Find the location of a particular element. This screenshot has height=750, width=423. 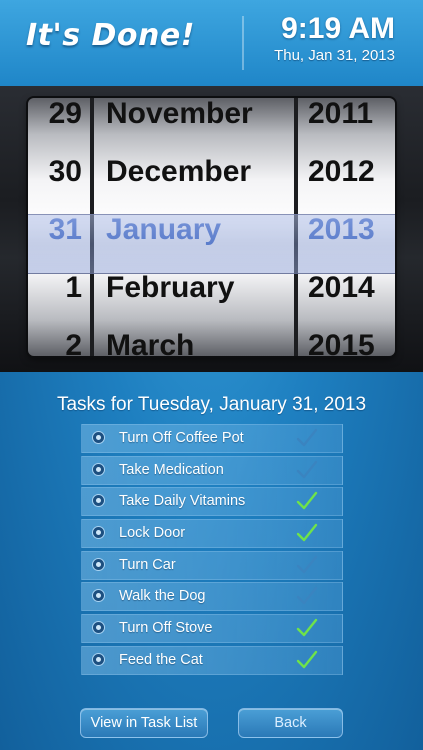

task-row: Walk the Dog is located at coordinates (212, 597).